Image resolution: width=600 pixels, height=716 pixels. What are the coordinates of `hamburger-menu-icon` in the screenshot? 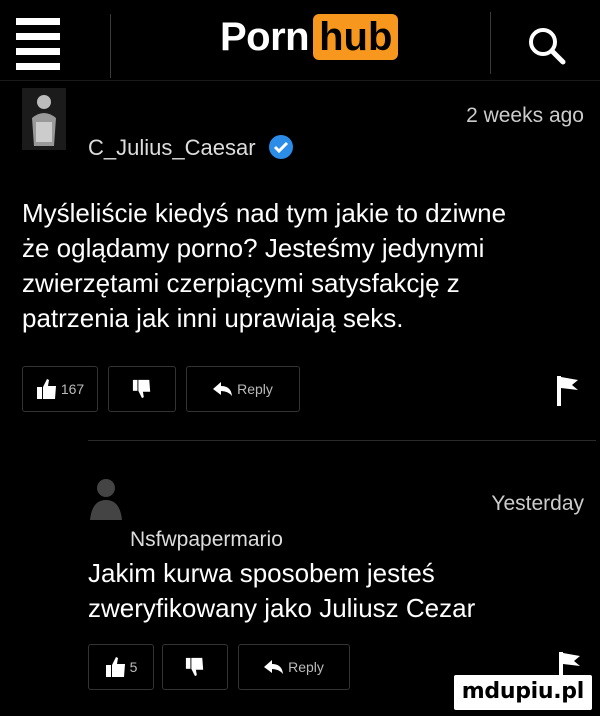 It's located at (63, 46).